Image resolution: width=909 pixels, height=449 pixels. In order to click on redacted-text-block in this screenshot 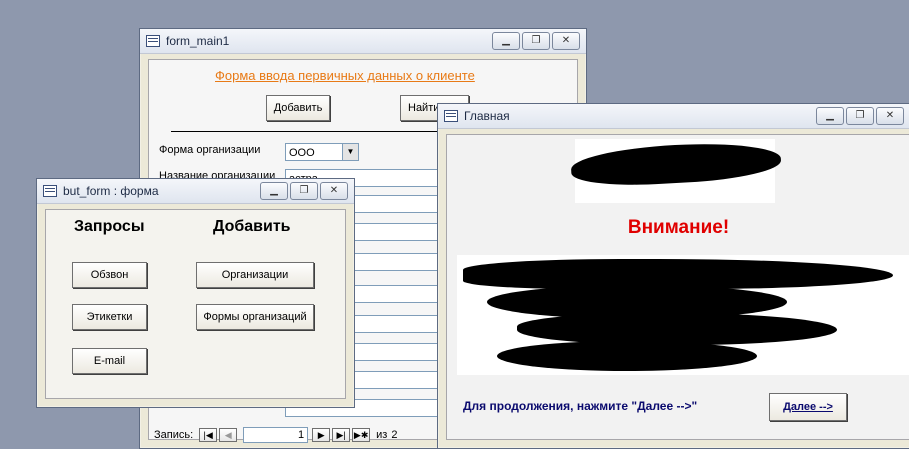, I will do `click(683, 315)`.